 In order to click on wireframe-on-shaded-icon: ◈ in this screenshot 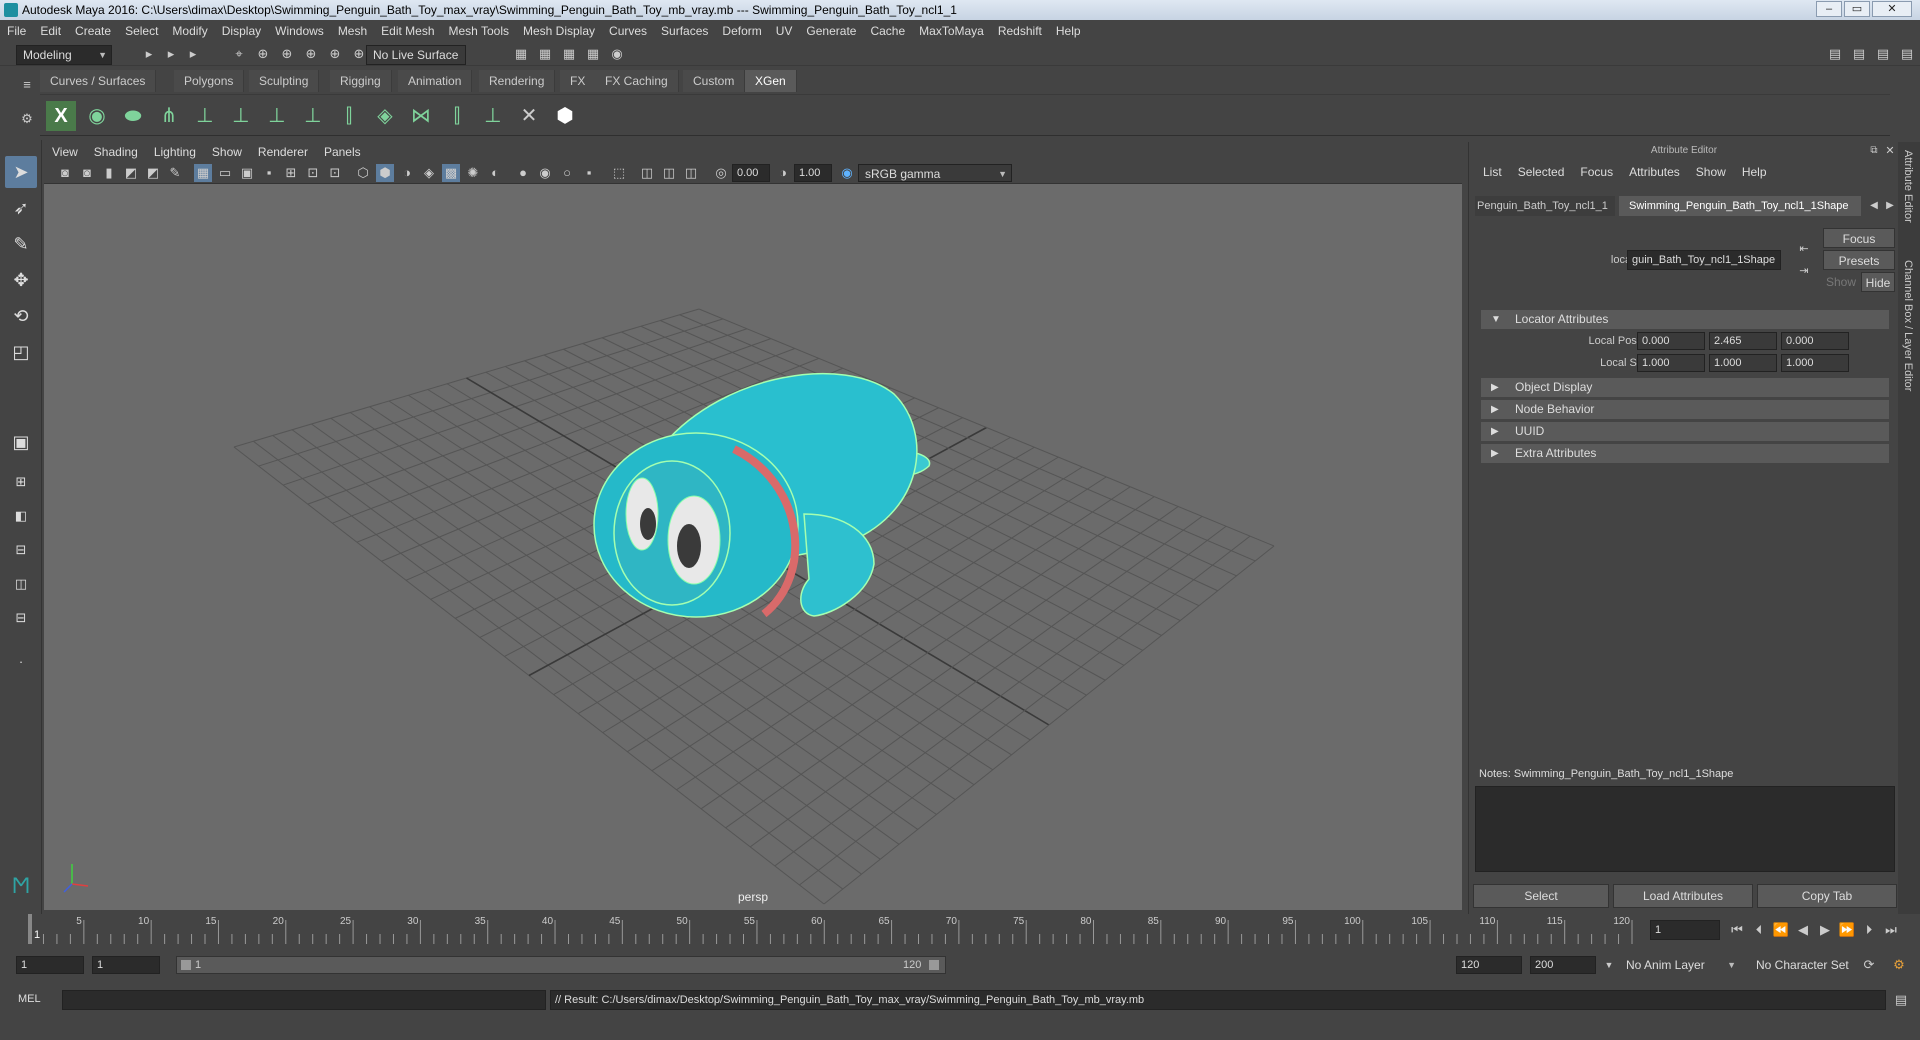, I will do `click(429, 173)`.